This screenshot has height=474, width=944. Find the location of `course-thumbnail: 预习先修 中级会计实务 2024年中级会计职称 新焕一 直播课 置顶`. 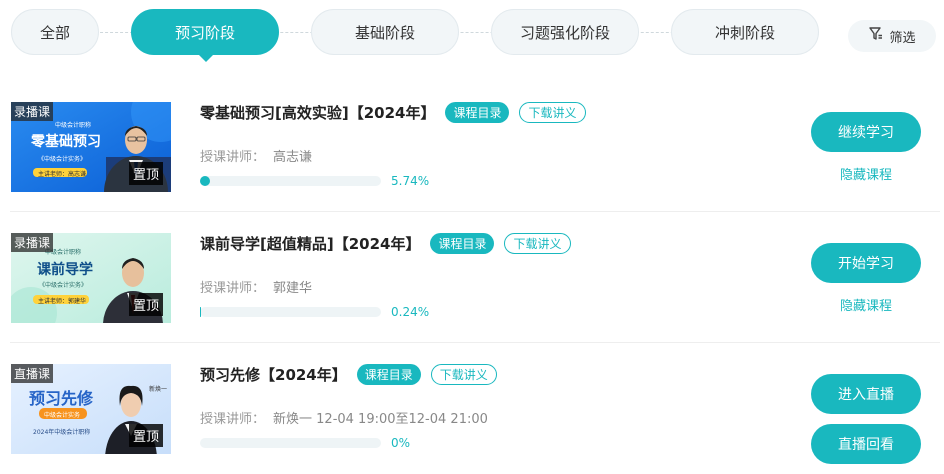

course-thumbnail: 预习先修 中级会计实务 2024年中级会计职称 新焕一 直播课 置顶 is located at coordinates (91, 409).